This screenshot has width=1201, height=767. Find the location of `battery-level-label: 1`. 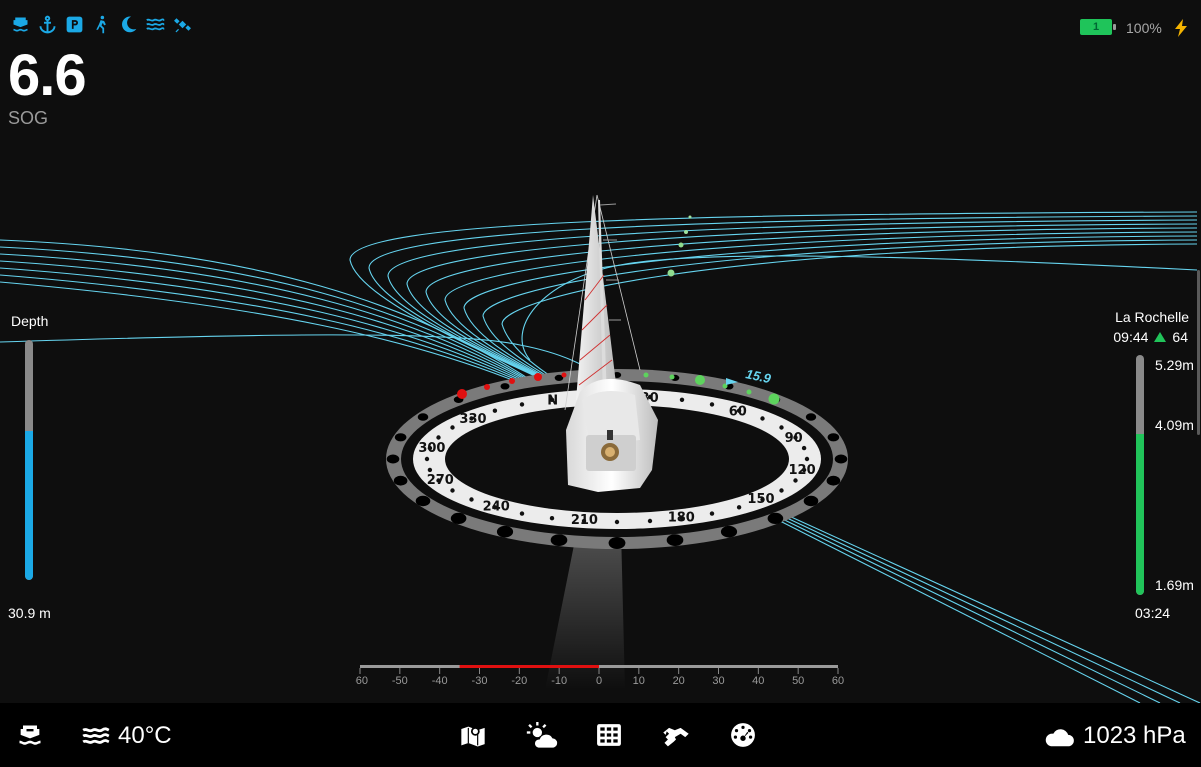

battery-level-label: 1 is located at coordinates (1096, 27).